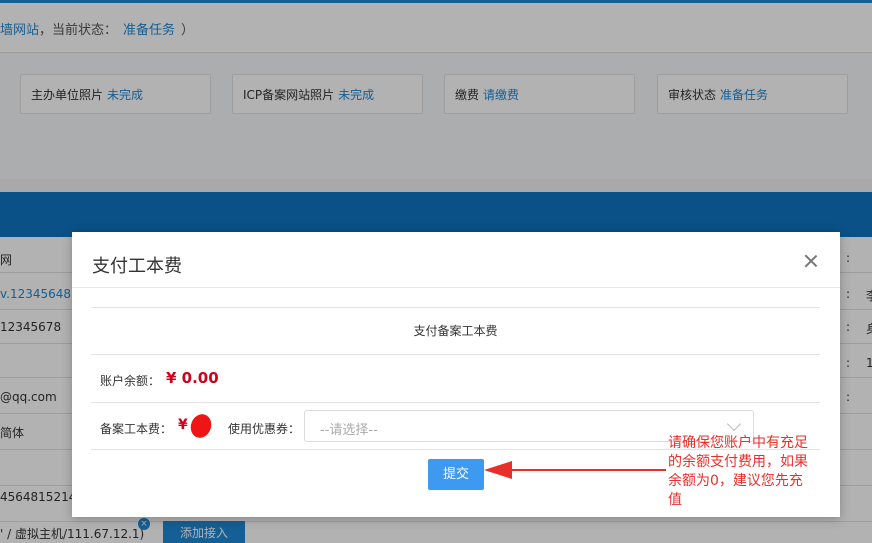  Describe the element at coordinates (183, 425) in the screenshot. I see `fee-currency: ¥` at that location.